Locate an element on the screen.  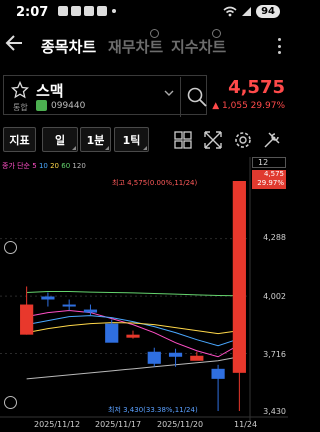
period-tick-button: 1틱 is located at coordinates (131, 139).